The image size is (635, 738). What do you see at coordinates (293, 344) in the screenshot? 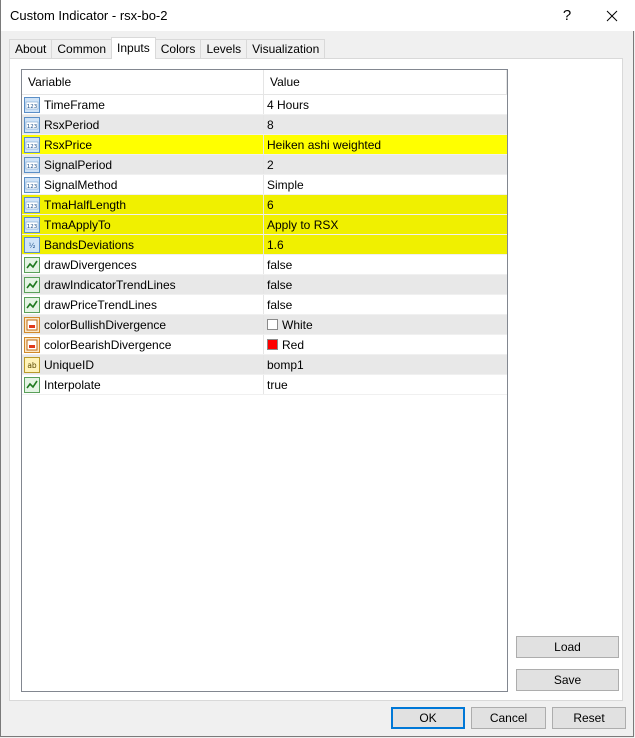
I see `value-text: Red` at bounding box center [293, 344].